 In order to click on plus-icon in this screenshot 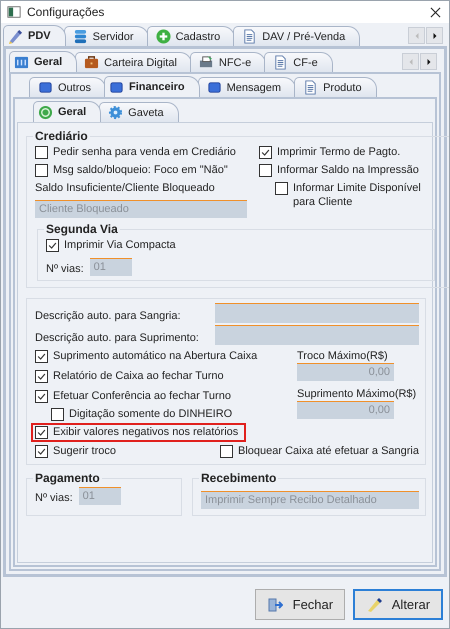, I will do `click(163, 36)`.